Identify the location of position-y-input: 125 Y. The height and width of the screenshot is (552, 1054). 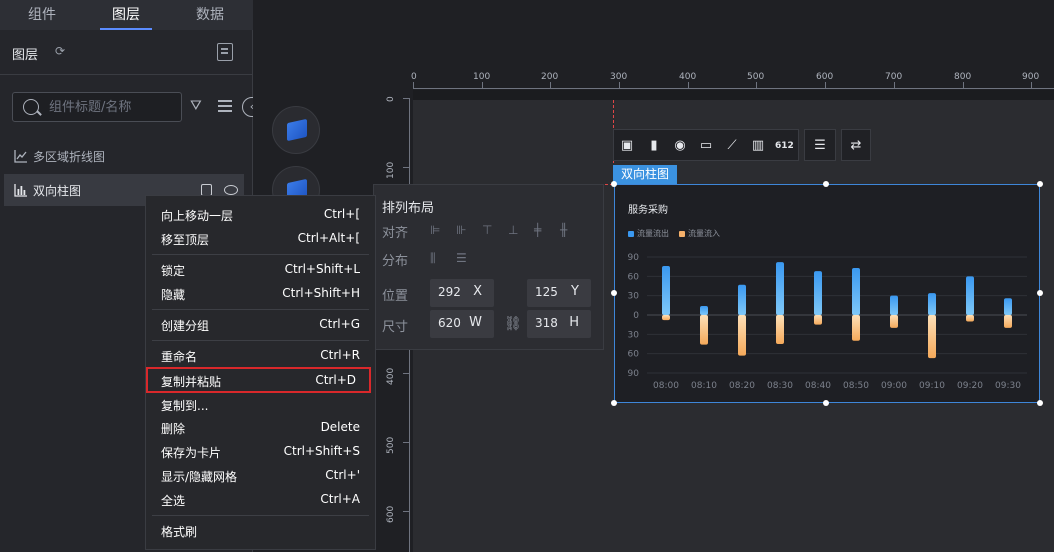
(559, 293).